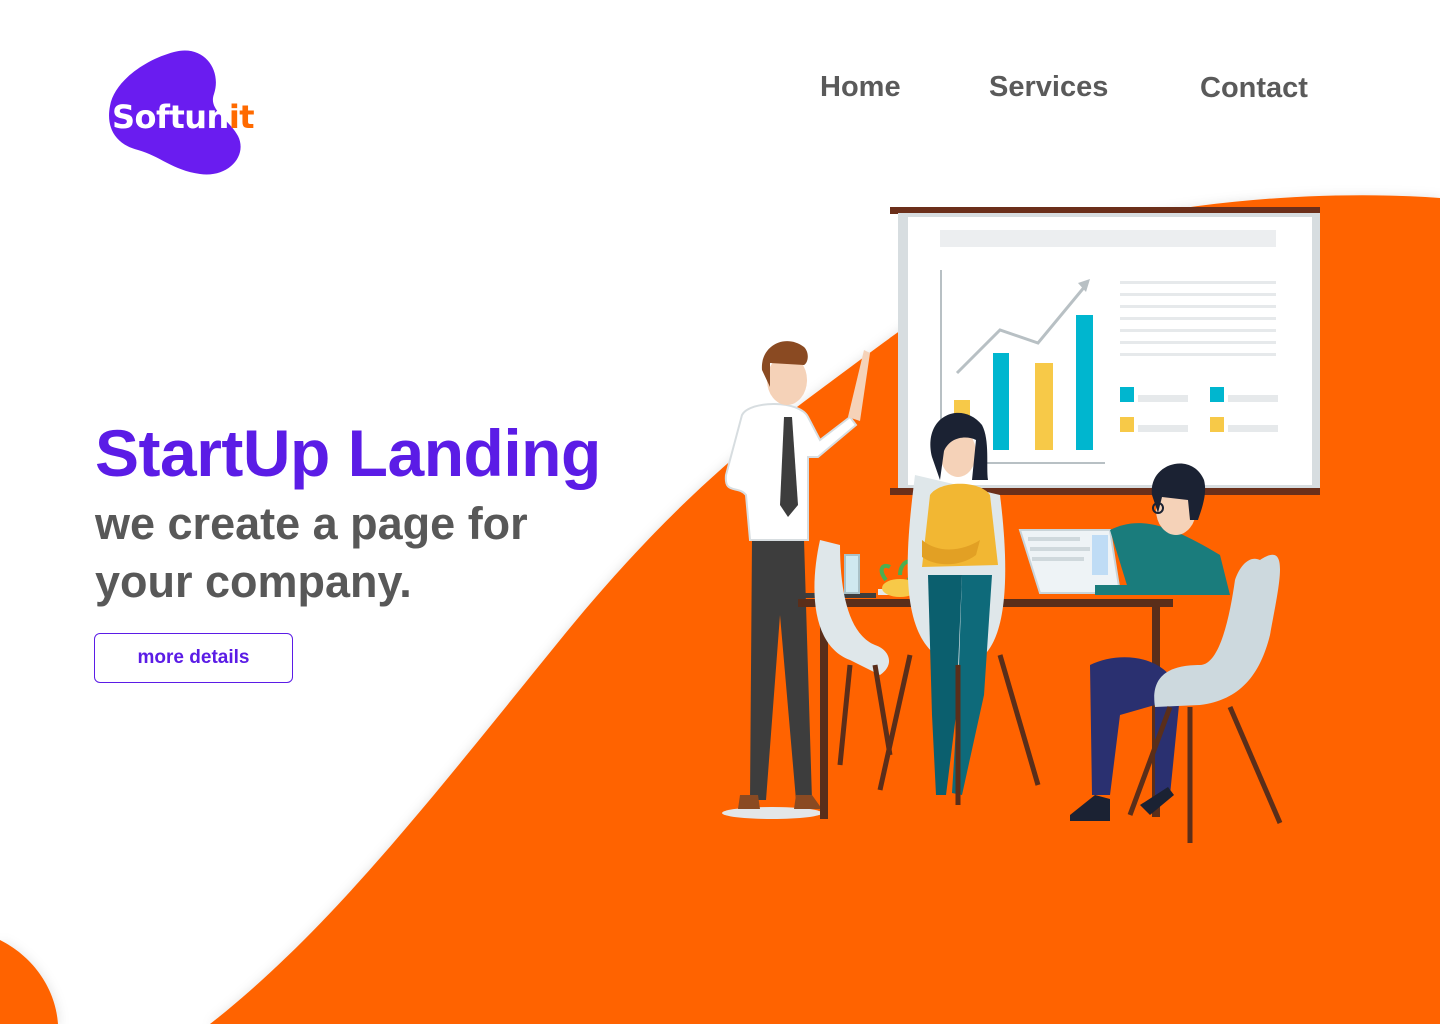 This screenshot has height=1024, width=1440. Describe the element at coordinates (720, 93) in the screenshot. I see `main-nav: Home Services Contact` at that location.